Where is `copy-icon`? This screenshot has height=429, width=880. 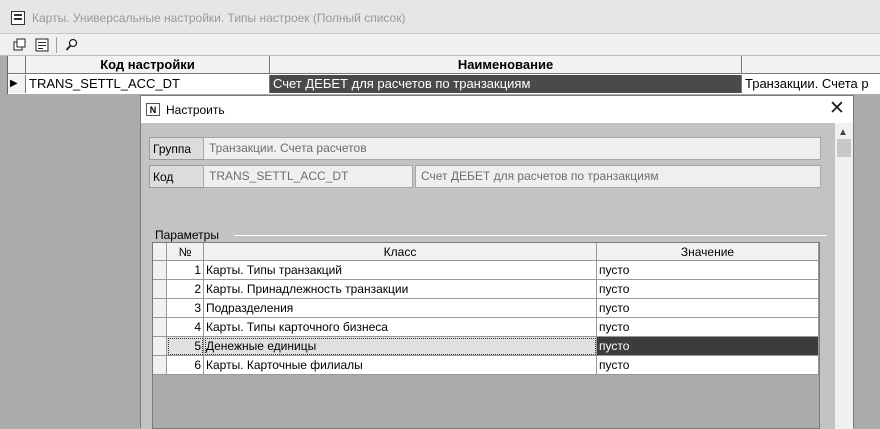
copy-icon is located at coordinates (20, 45).